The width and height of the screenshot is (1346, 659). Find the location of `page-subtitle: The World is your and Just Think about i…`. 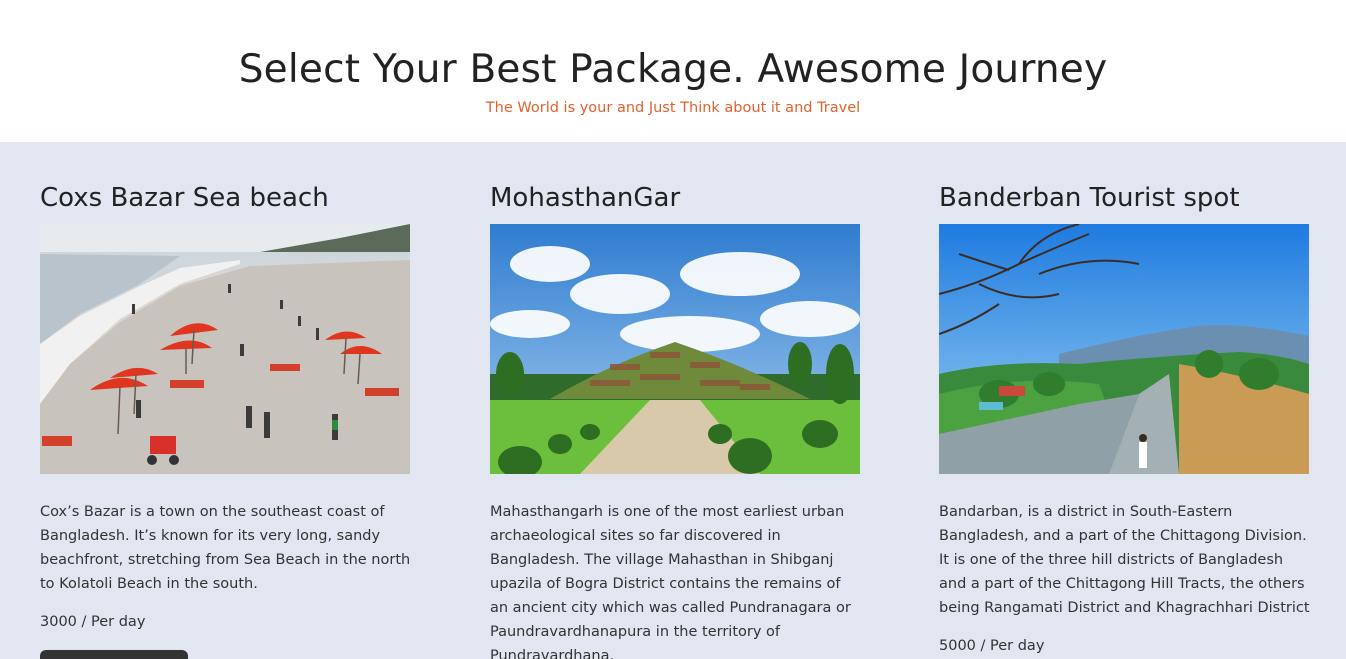

page-subtitle: The World is your and Just Think about i… is located at coordinates (673, 108).